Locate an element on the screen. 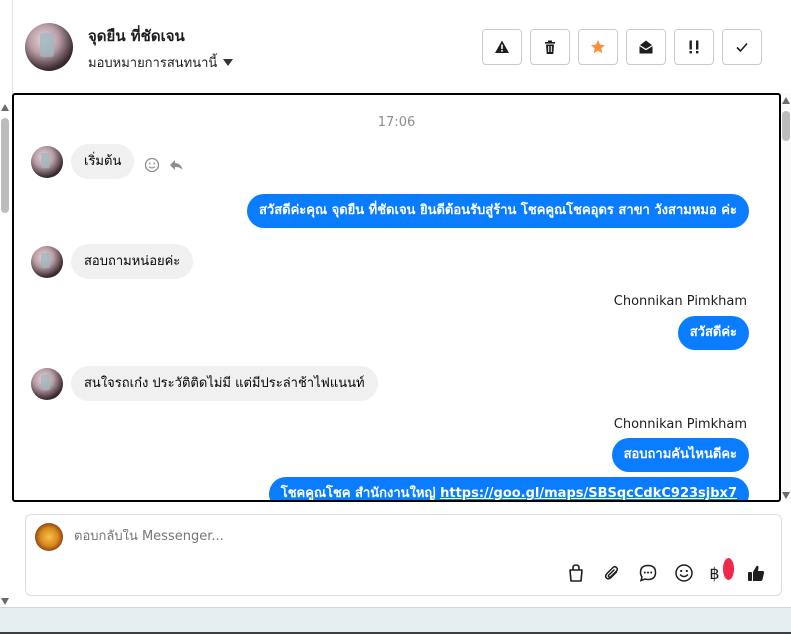  reply-composer: ฿ is located at coordinates (403, 555).